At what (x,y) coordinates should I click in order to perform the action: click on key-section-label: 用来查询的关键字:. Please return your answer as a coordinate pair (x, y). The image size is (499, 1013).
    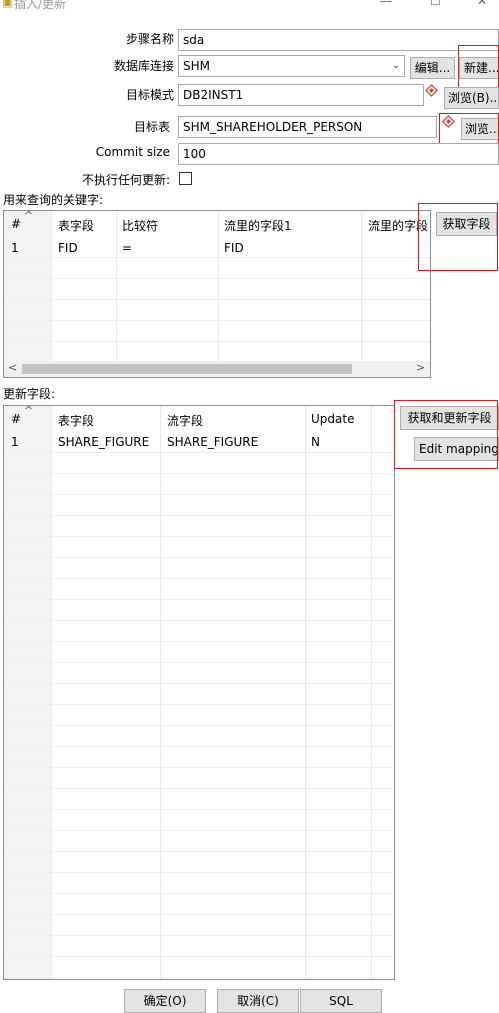
    Looking at the image, I should click on (53, 200).